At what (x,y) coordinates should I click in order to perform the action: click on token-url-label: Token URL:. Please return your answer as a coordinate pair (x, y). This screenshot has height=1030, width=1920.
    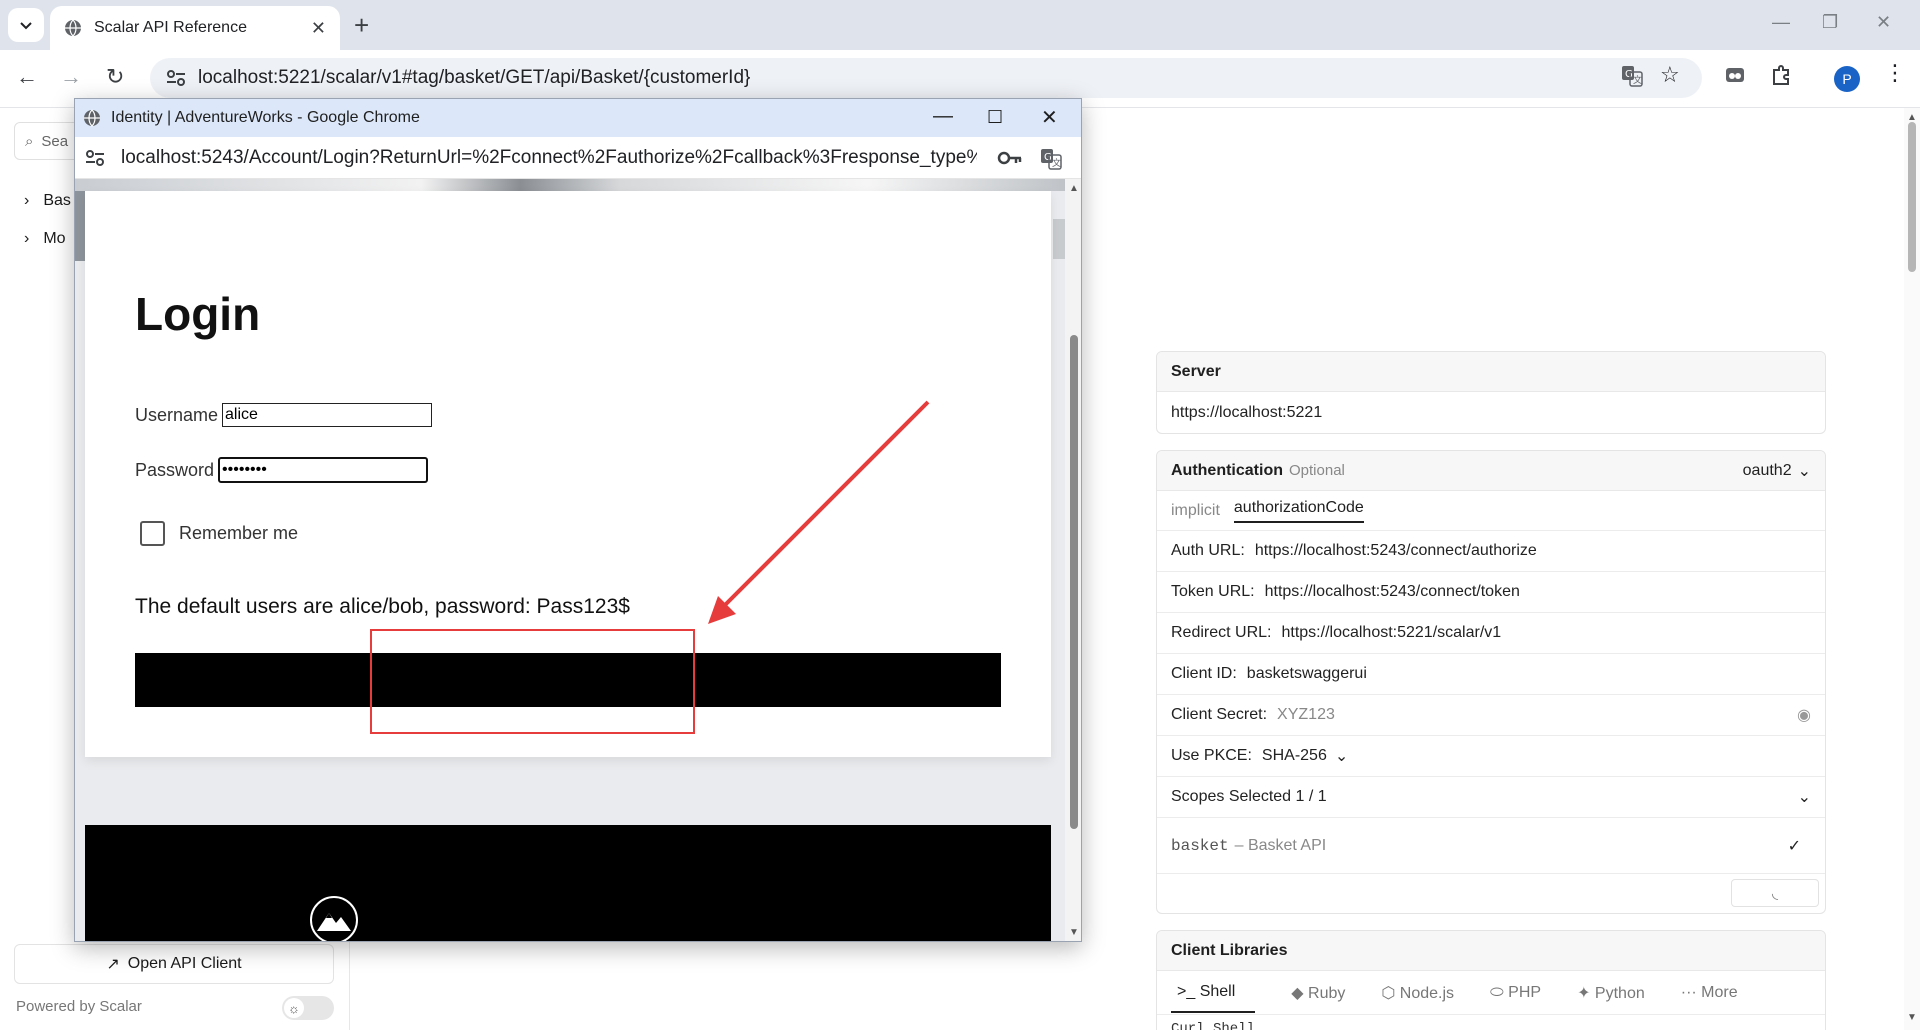
    Looking at the image, I should click on (1213, 591).